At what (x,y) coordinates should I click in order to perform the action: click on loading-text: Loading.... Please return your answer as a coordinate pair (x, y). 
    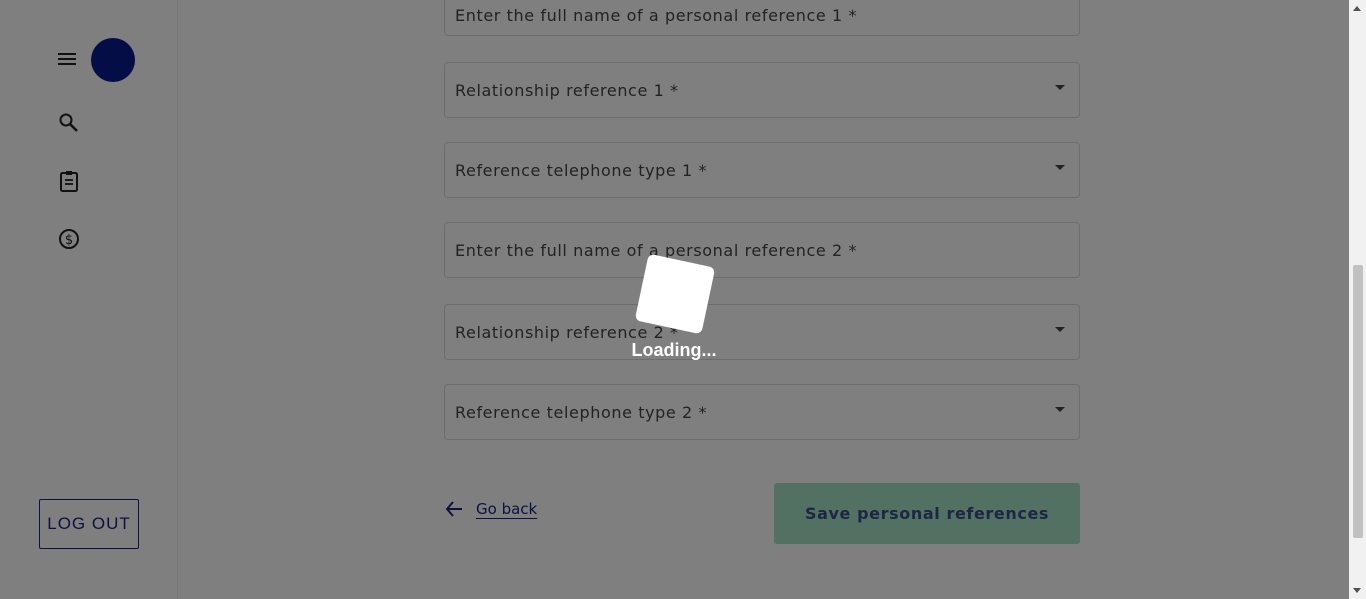
    Looking at the image, I should click on (674, 350).